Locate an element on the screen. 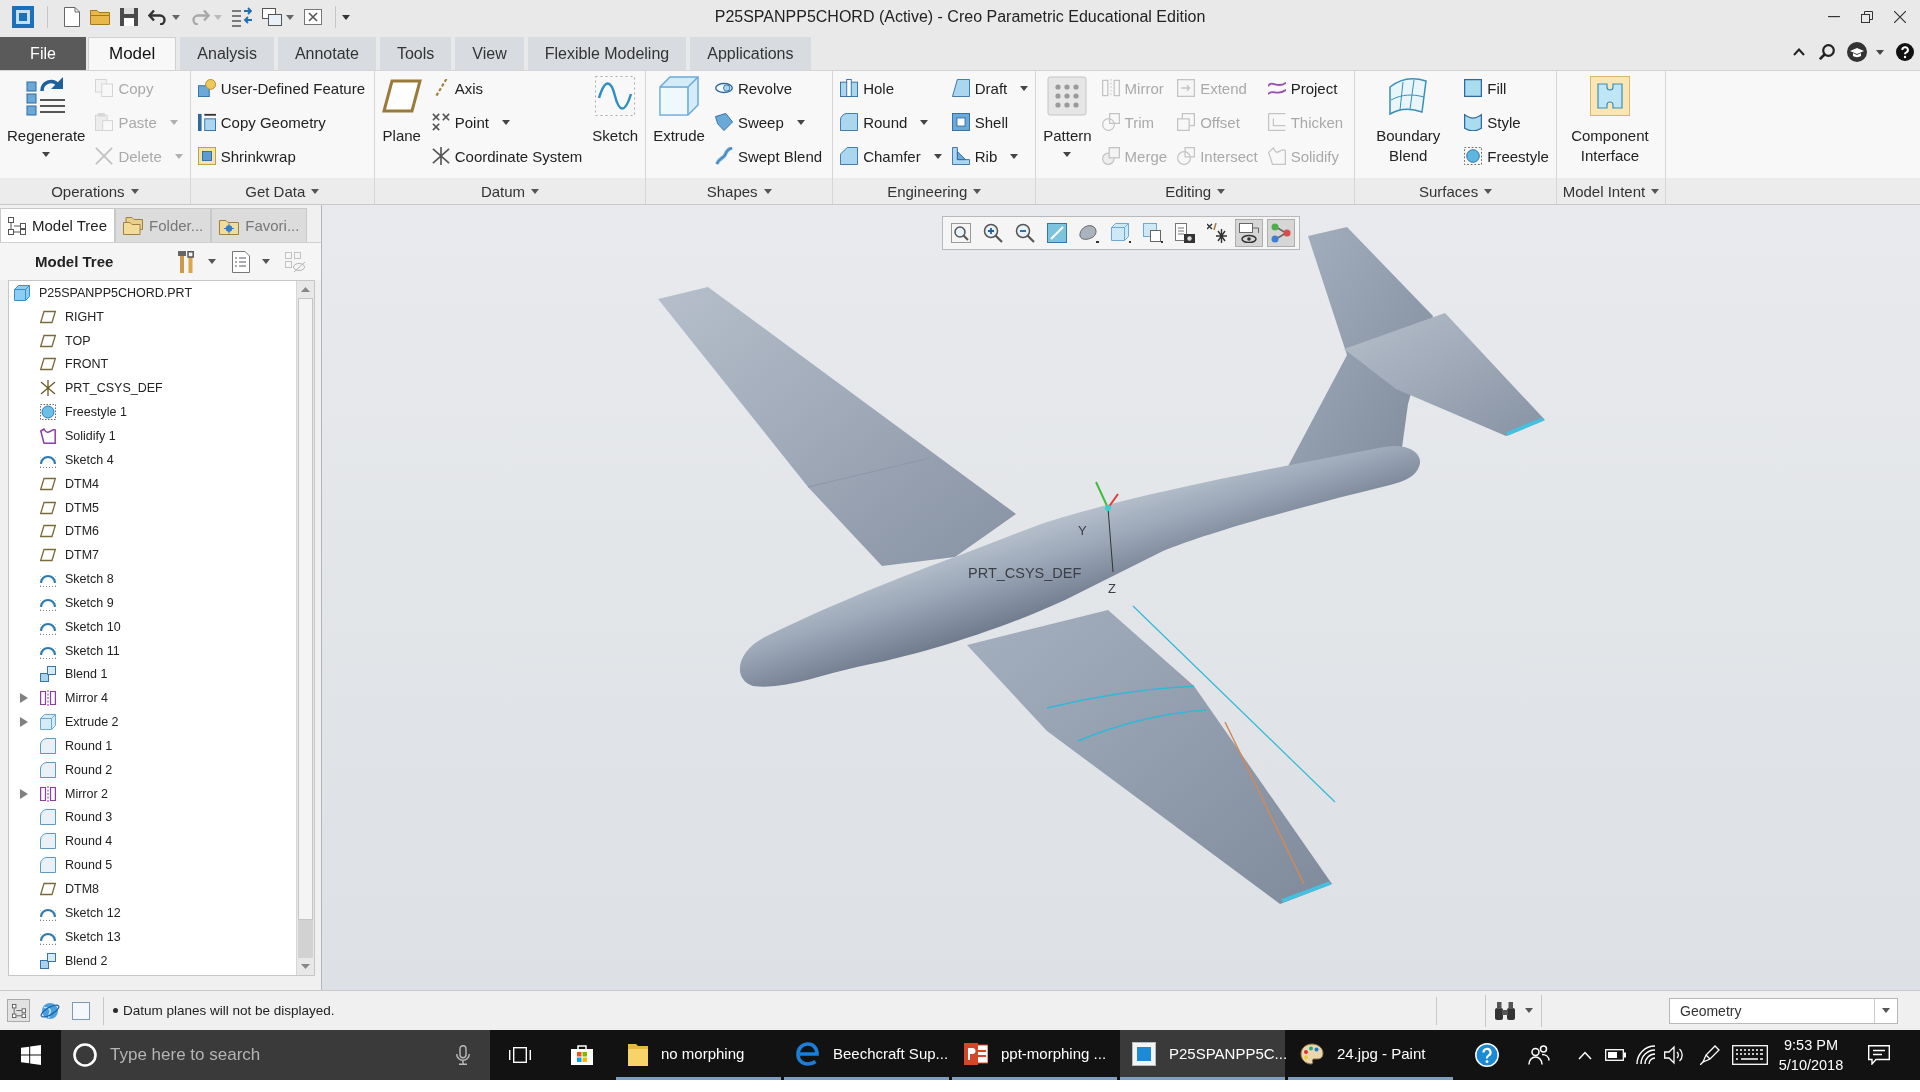 The height and width of the screenshot is (1092, 1920). tree-item: Sketch 4 is located at coordinates (78, 459).